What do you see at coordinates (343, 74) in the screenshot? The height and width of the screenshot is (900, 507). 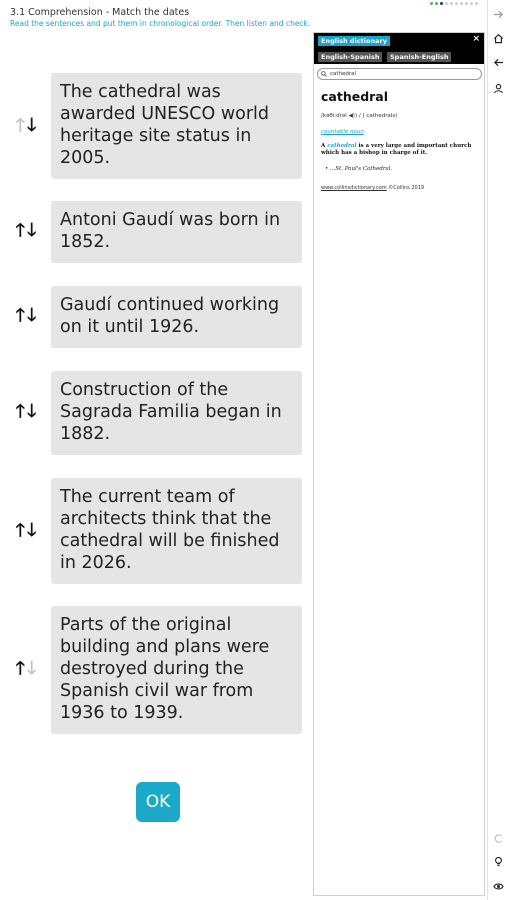 I see `search-value: cathedral` at bounding box center [343, 74].